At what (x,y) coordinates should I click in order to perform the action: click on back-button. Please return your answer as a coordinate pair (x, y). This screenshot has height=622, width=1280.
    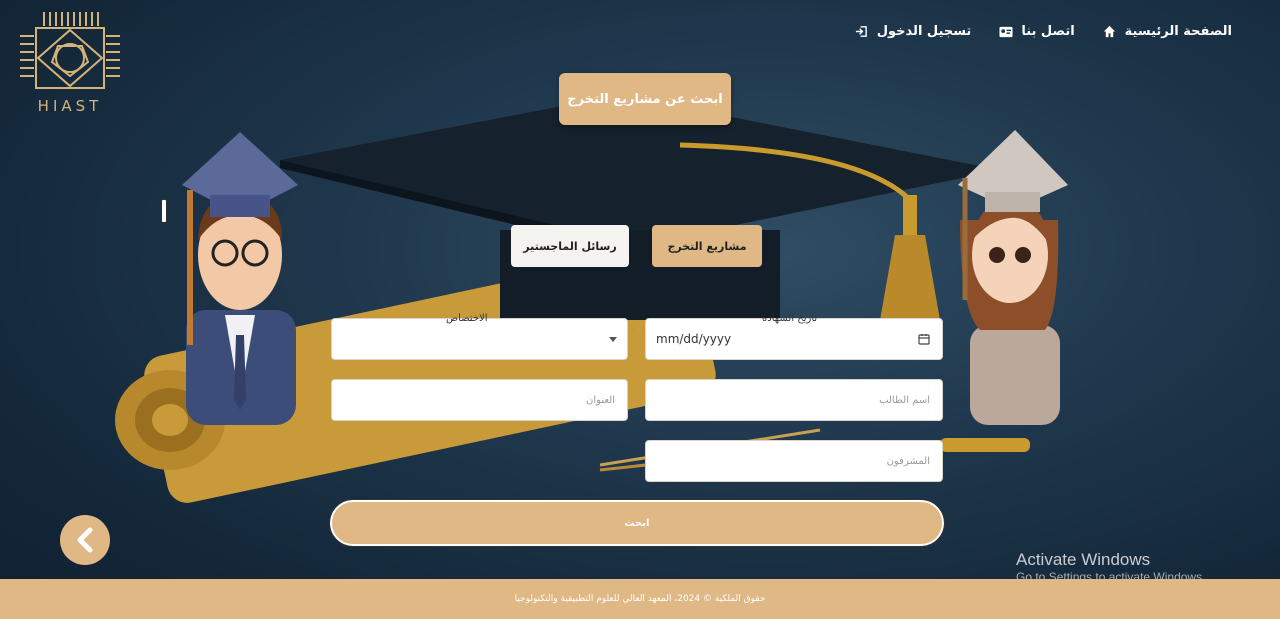
    Looking at the image, I should click on (85, 540).